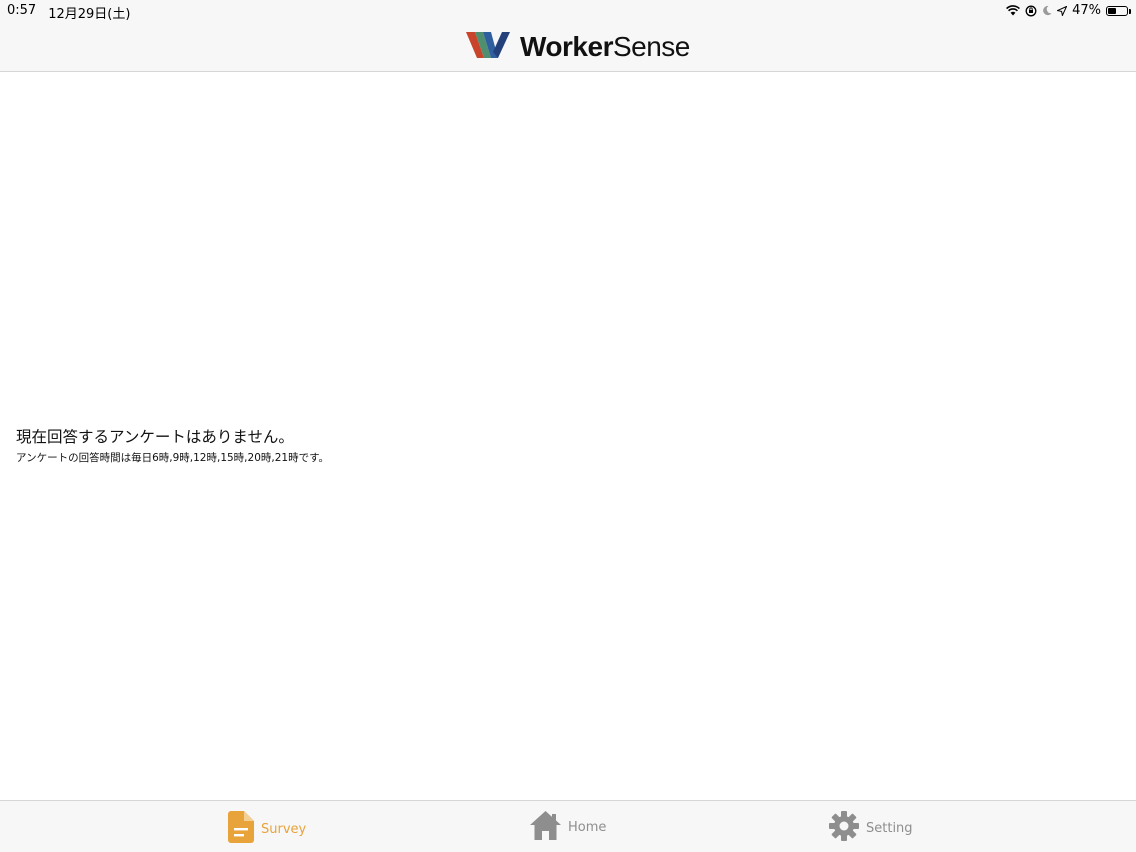  Describe the element at coordinates (1112, 10) in the screenshot. I see `battery-fill` at that location.